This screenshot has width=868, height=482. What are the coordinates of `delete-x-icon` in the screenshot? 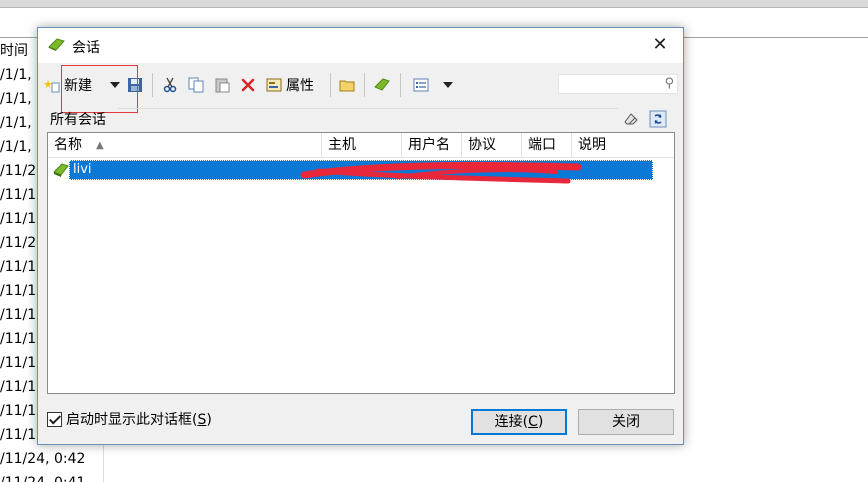 It's located at (248, 85).